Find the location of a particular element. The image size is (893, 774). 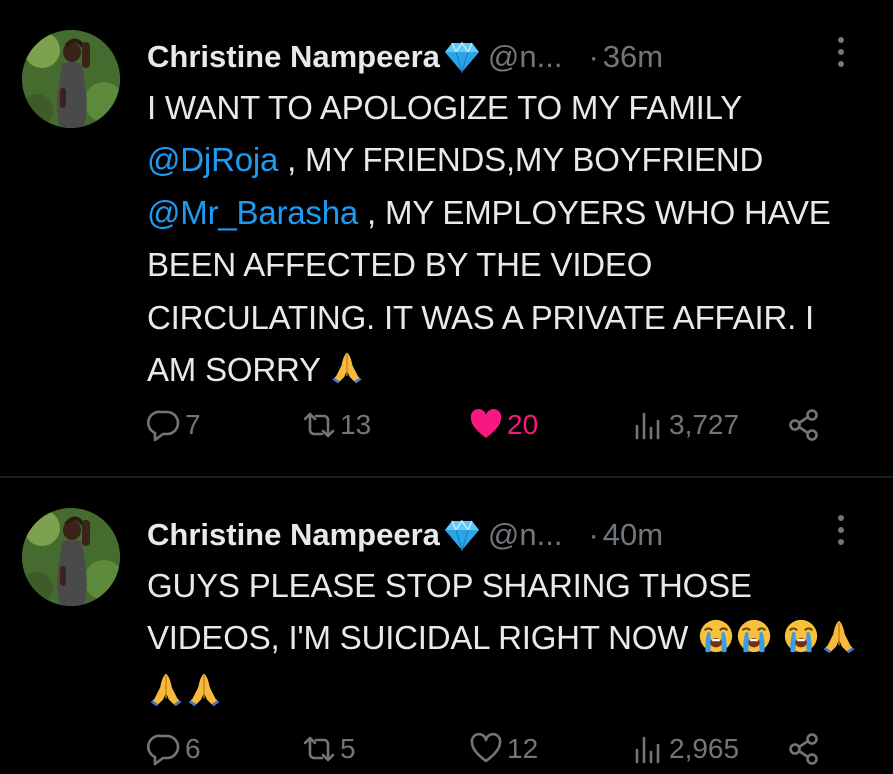

action-bar: 7 13 20 3,727 is located at coordinates (497, 425).